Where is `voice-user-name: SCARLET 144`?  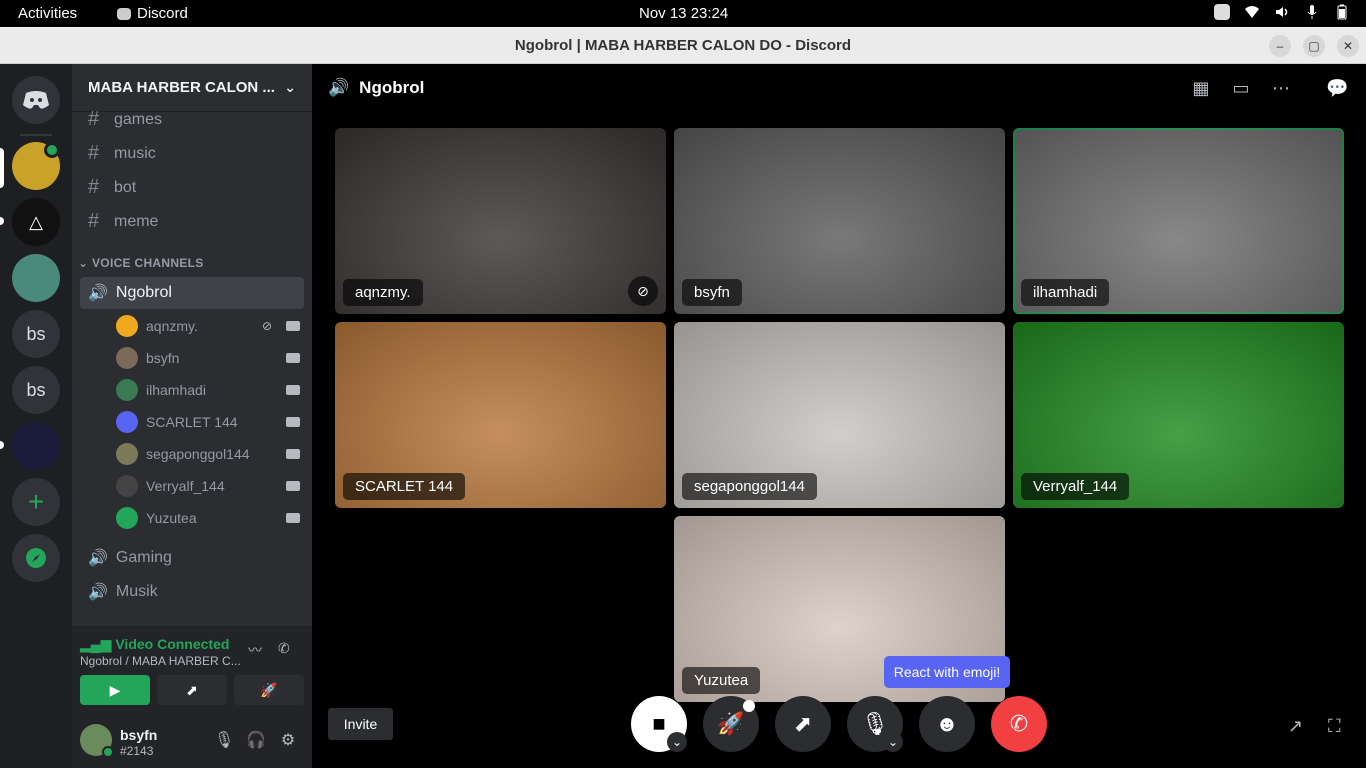
voice-user-name: SCARLET 144 is located at coordinates (192, 422).